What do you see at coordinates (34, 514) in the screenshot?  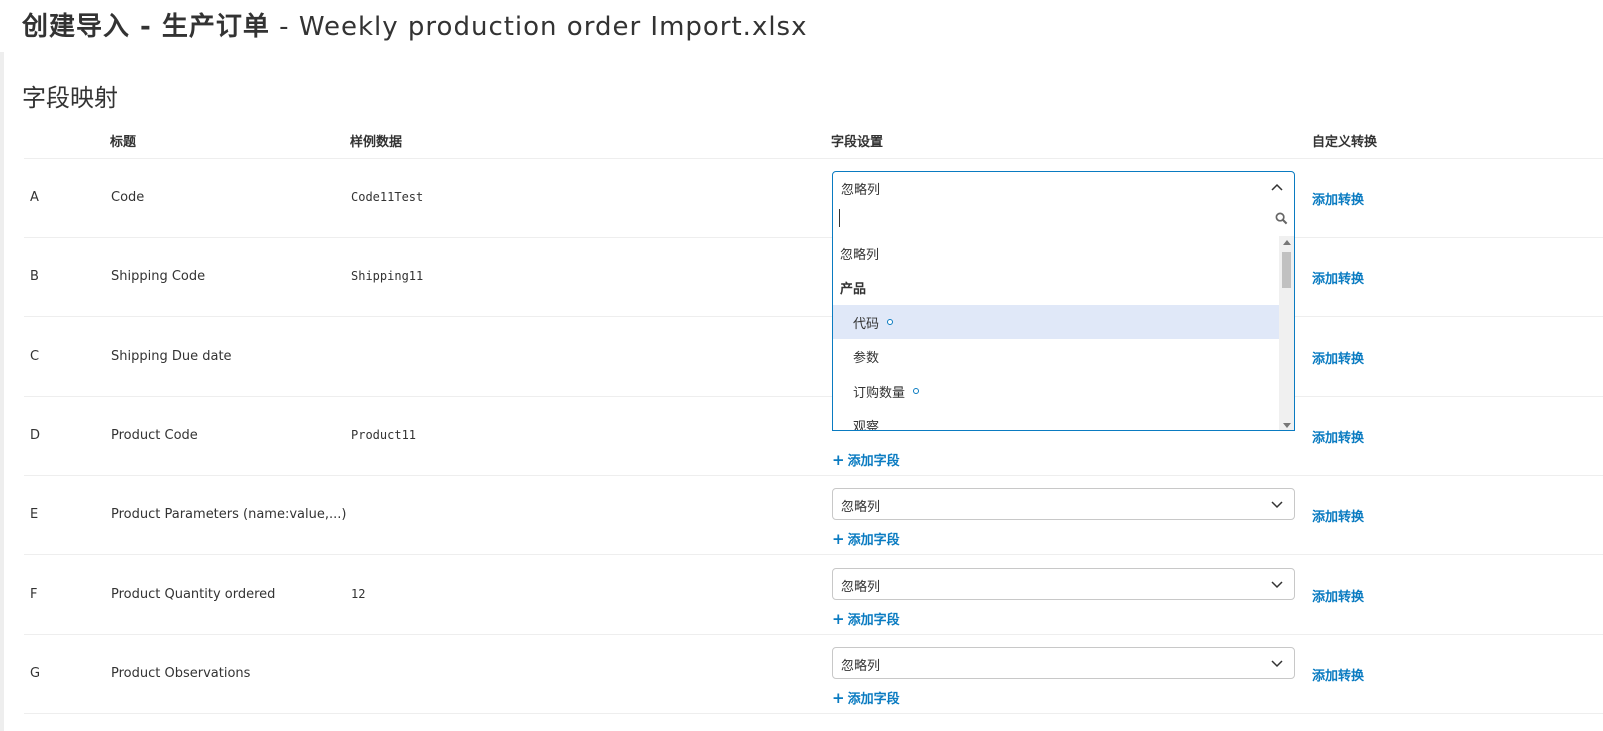 I see `column-letter: E` at bounding box center [34, 514].